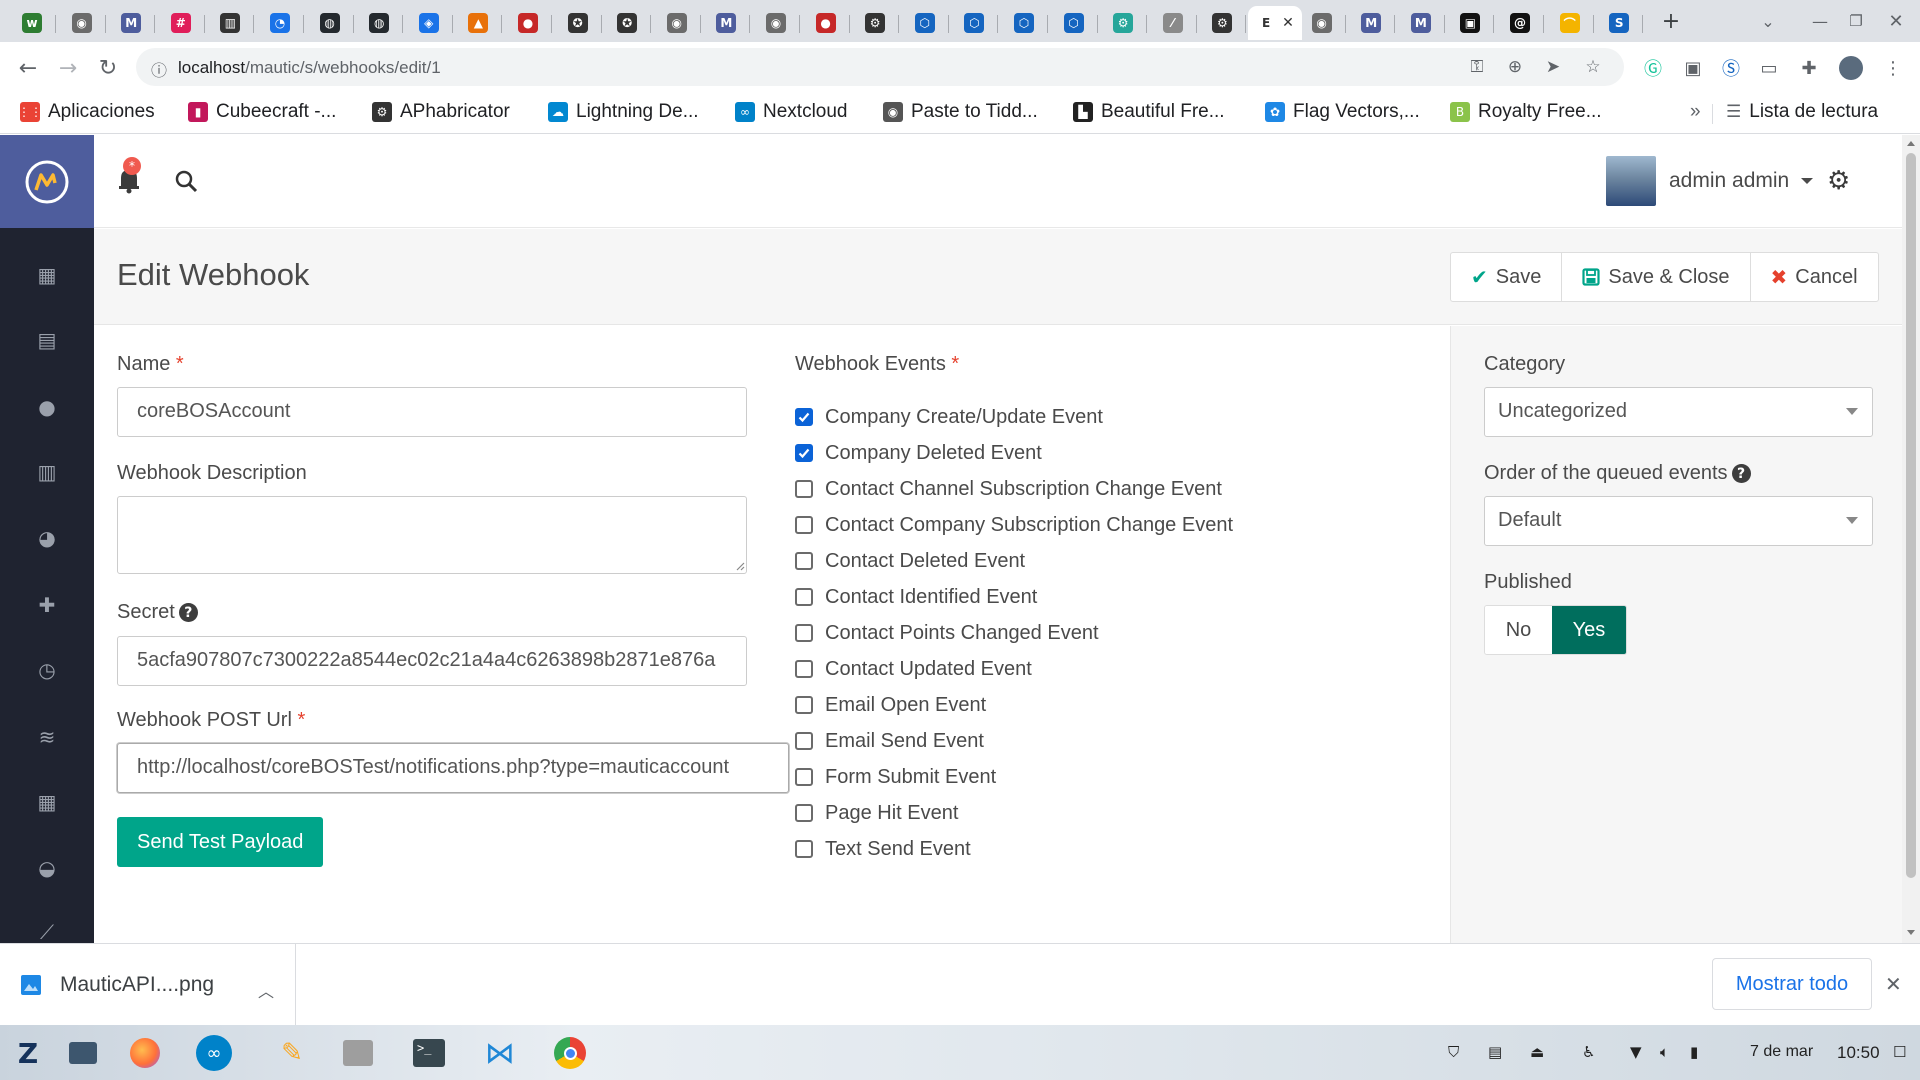 Image resolution: width=1920 pixels, height=1080 pixels. I want to click on page-scrollbar, so click(1911, 539).